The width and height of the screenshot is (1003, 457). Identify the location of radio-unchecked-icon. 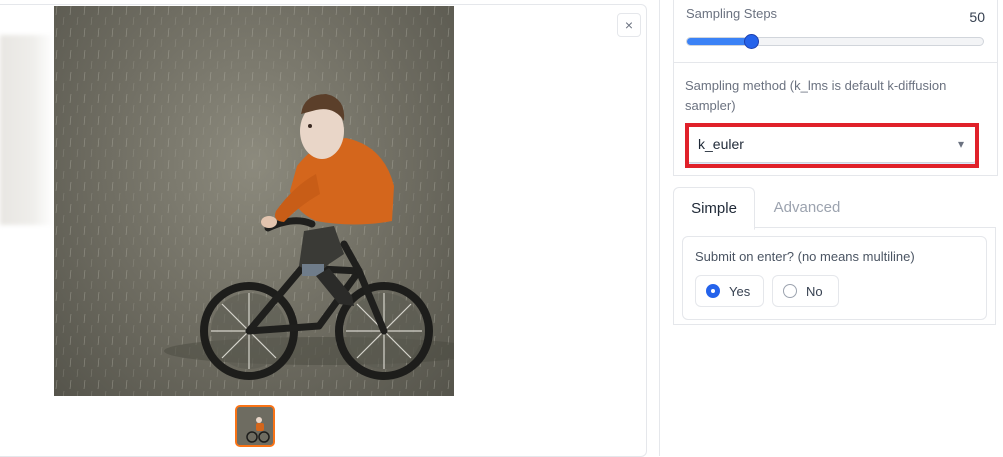
(790, 291).